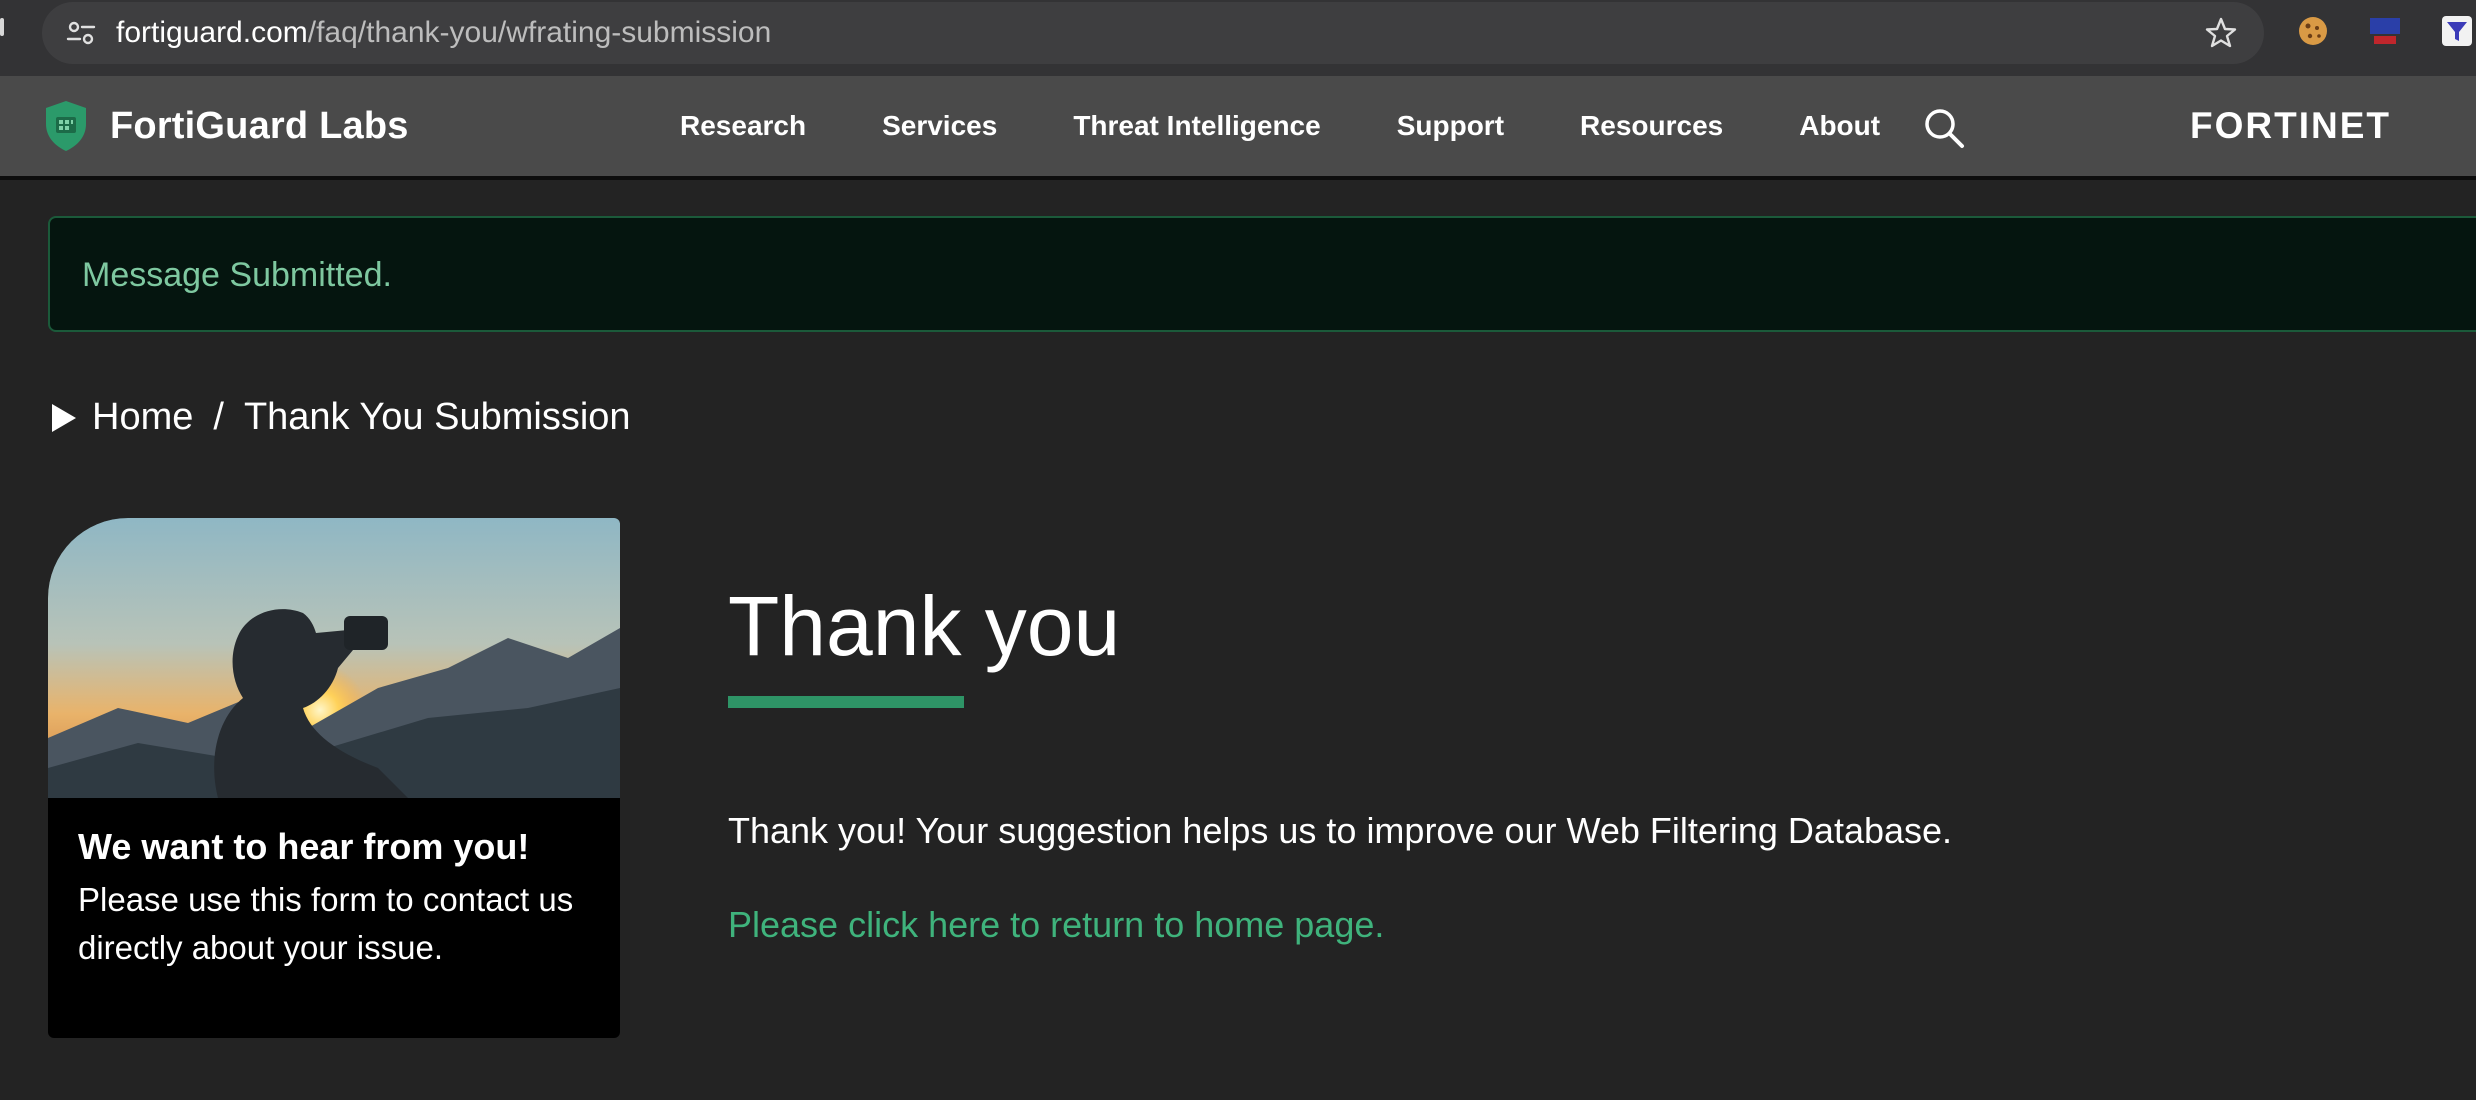 The height and width of the screenshot is (1100, 2476). I want to click on url-host: fortiguard.com, so click(212, 32).